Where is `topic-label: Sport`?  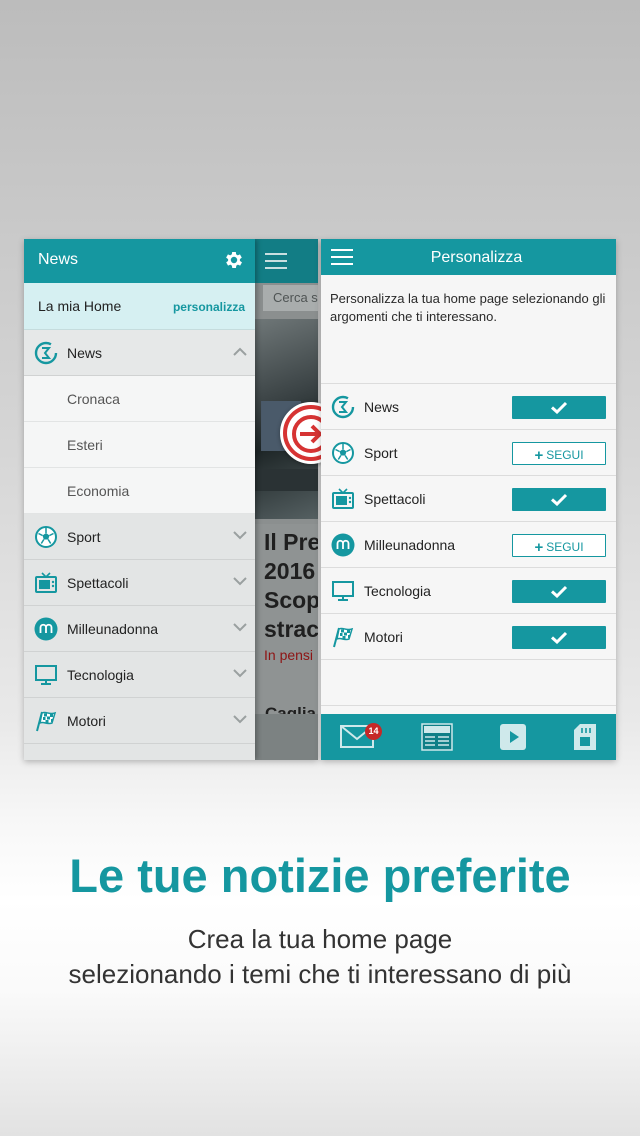
topic-label: Sport is located at coordinates (381, 453).